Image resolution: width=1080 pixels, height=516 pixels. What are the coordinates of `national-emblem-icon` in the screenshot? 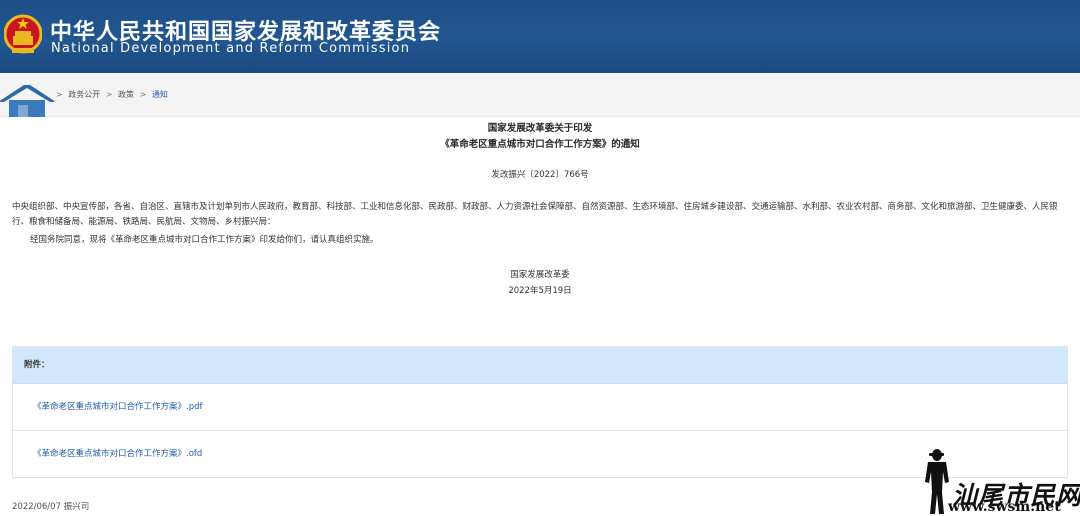 It's located at (23, 35).